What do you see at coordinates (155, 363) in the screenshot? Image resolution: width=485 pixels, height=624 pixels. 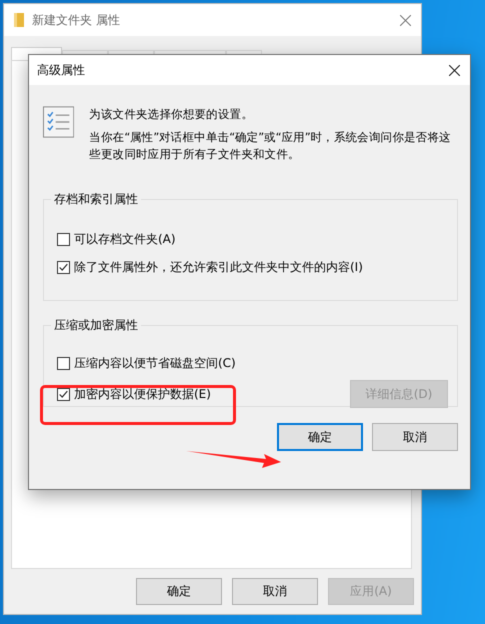 I see `checkbox-label: 压缩内容以便节省磁盘空间(C)` at bounding box center [155, 363].